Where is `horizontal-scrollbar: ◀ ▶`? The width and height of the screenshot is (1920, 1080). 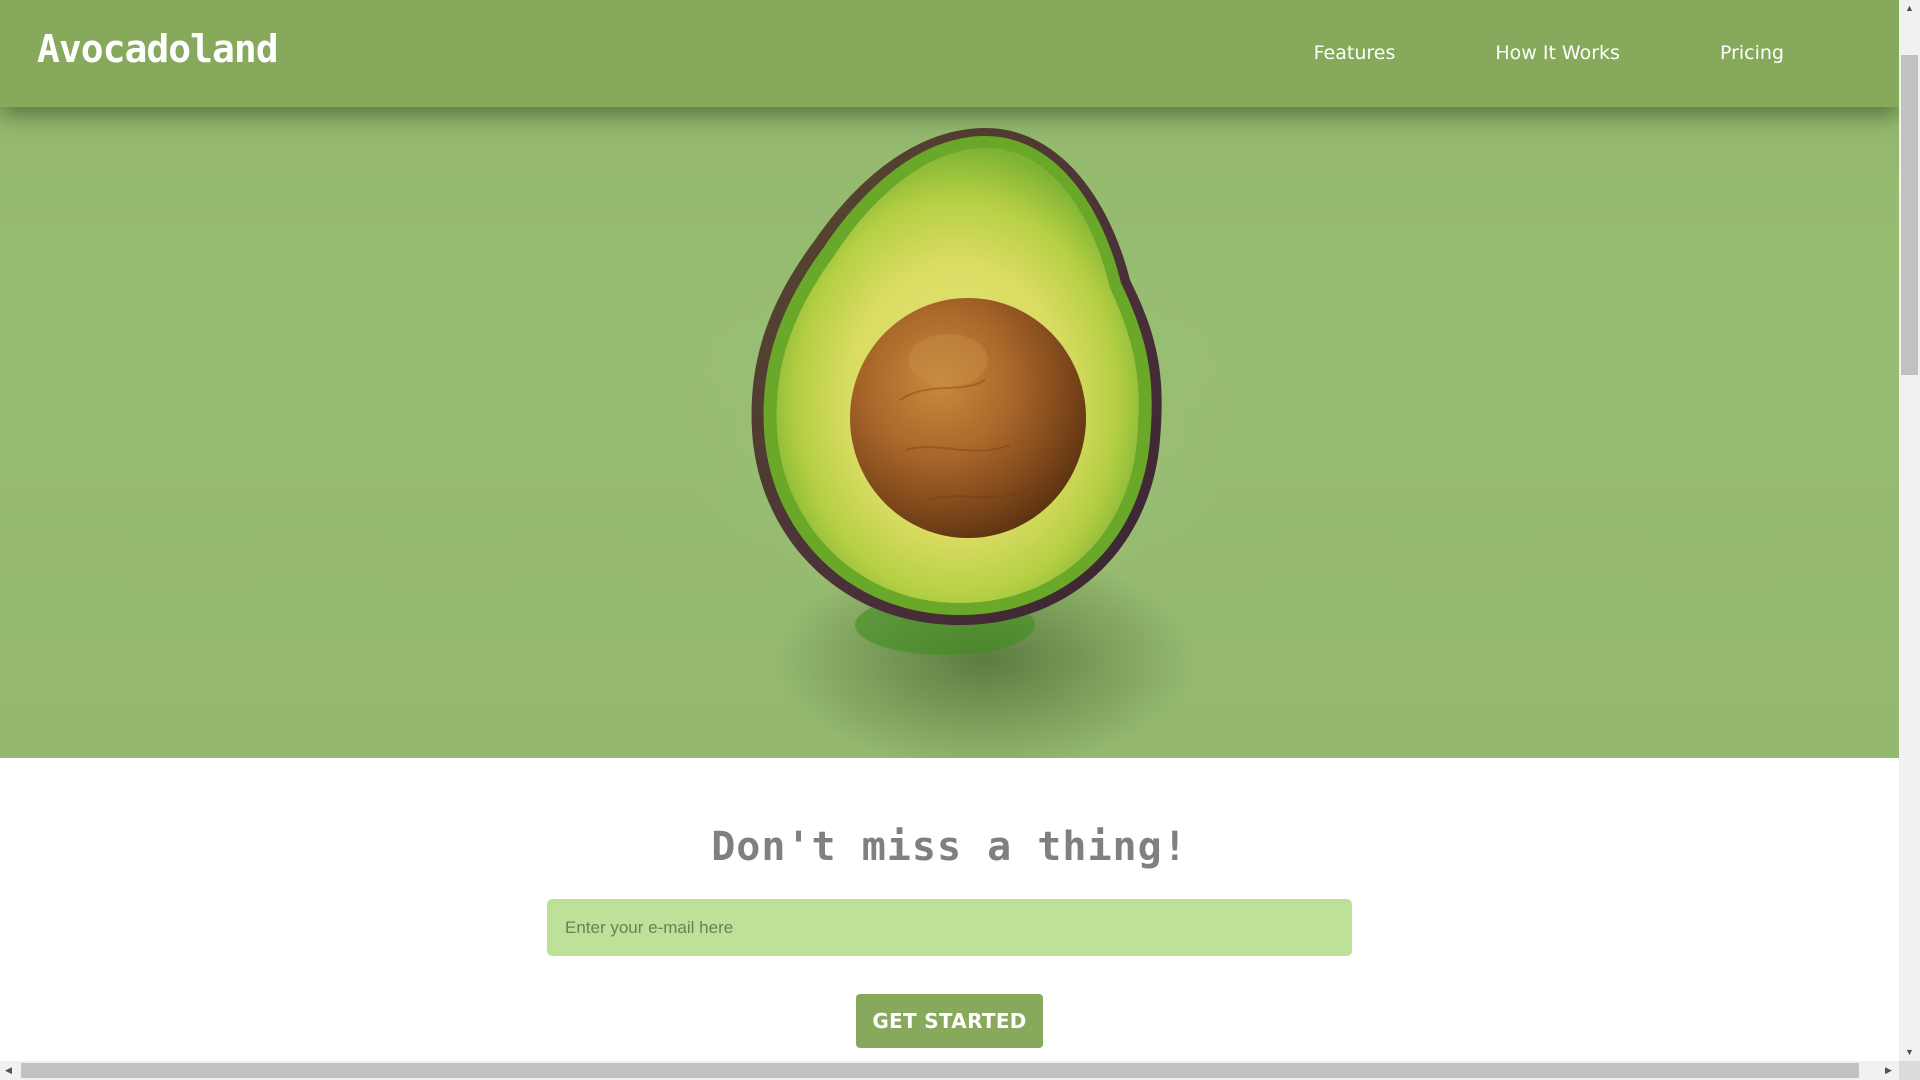 horizontal-scrollbar: ◀ ▶ is located at coordinates (949, 1070).